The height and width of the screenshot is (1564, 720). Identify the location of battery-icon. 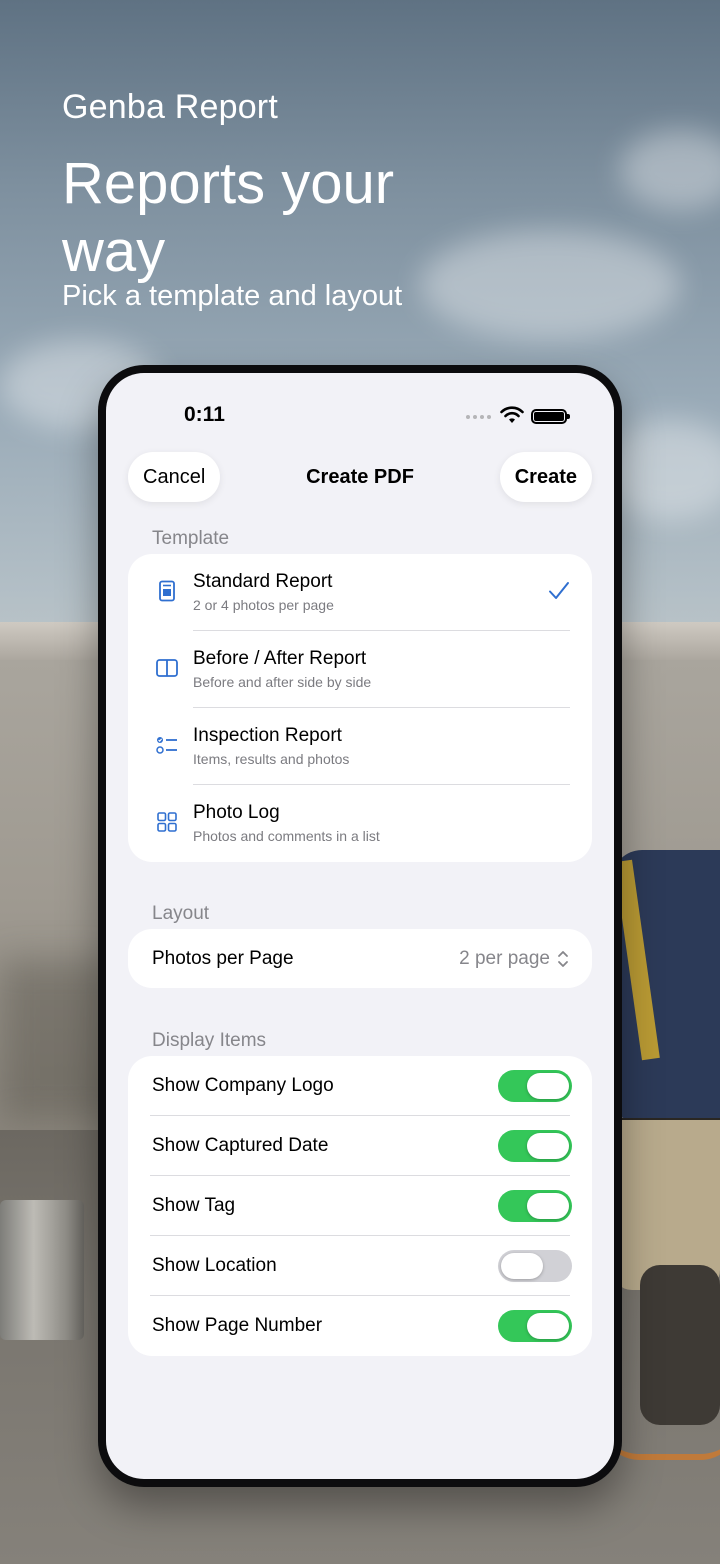
(550, 416).